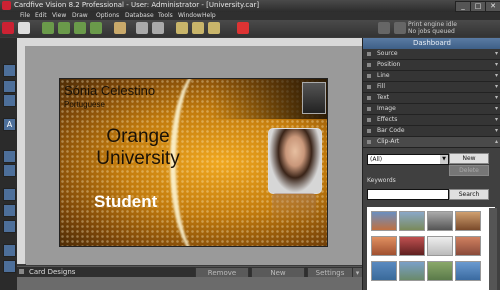  Describe the element at coordinates (107, 15) in the screenshot. I see `menu-options: Options` at that location.